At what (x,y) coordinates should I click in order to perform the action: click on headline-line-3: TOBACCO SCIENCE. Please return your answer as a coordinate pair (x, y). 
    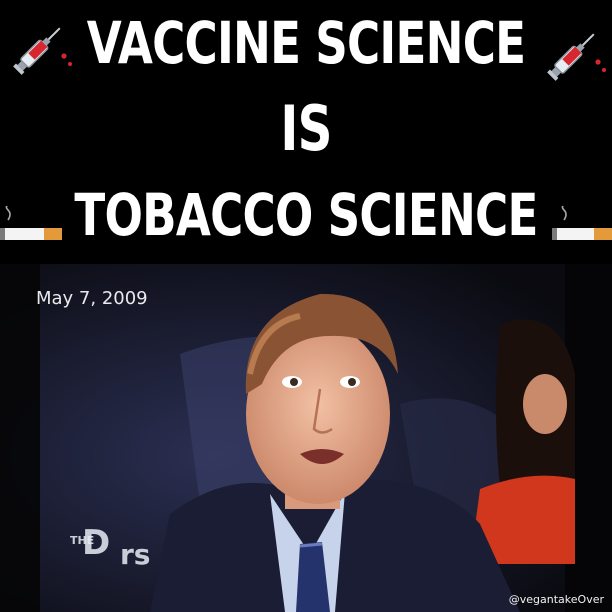
    Looking at the image, I should click on (306, 215).